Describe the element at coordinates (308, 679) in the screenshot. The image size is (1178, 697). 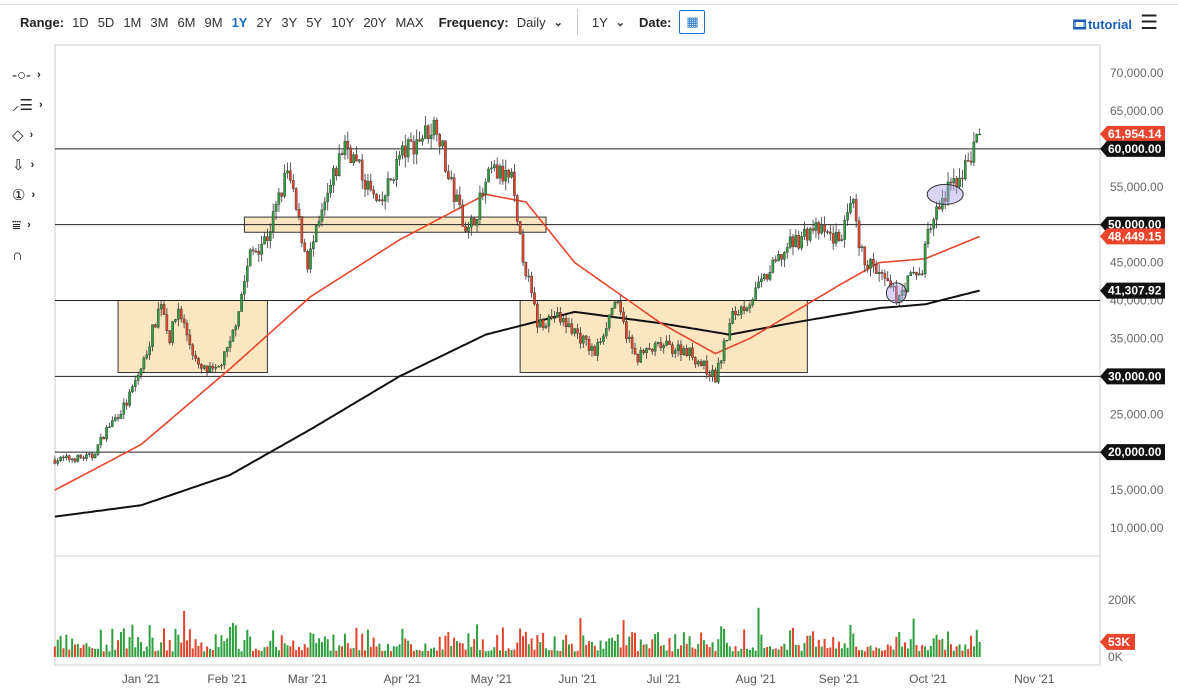
I see `x-tick-label: Mar '21` at that location.